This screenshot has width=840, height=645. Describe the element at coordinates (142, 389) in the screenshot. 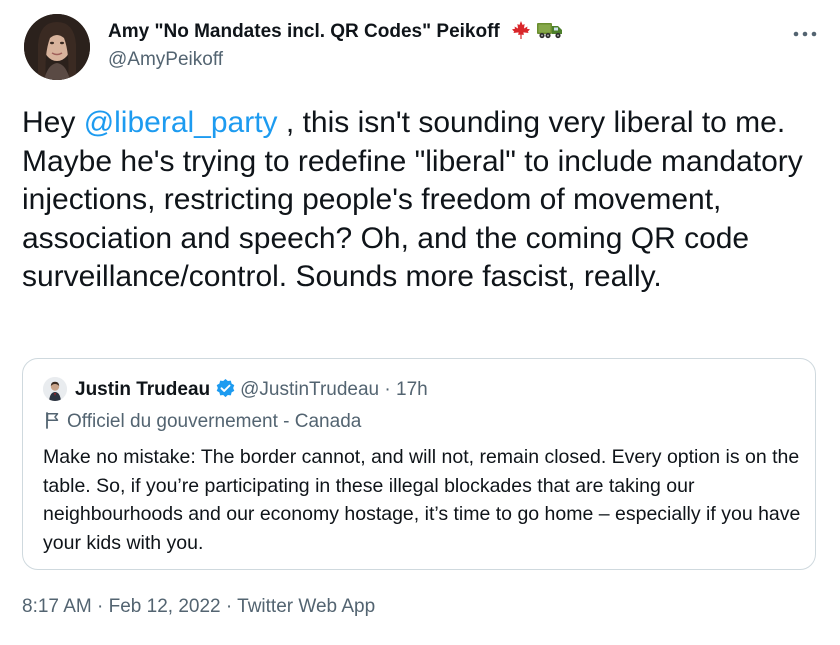

I see `quoted-author-name: Justin Trudeau` at that location.